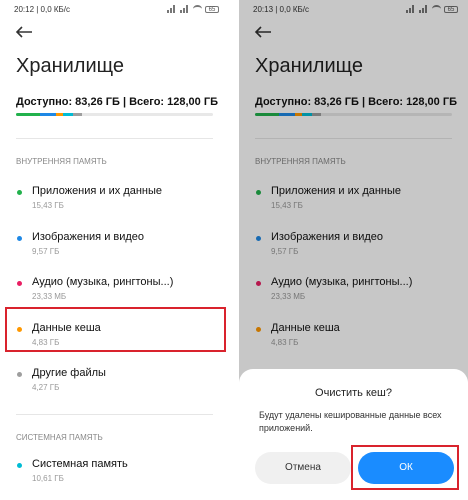 The image size is (468, 500). Describe the element at coordinates (46, 387) in the screenshot. I see `item-size: 4,27 ГБ` at that location.